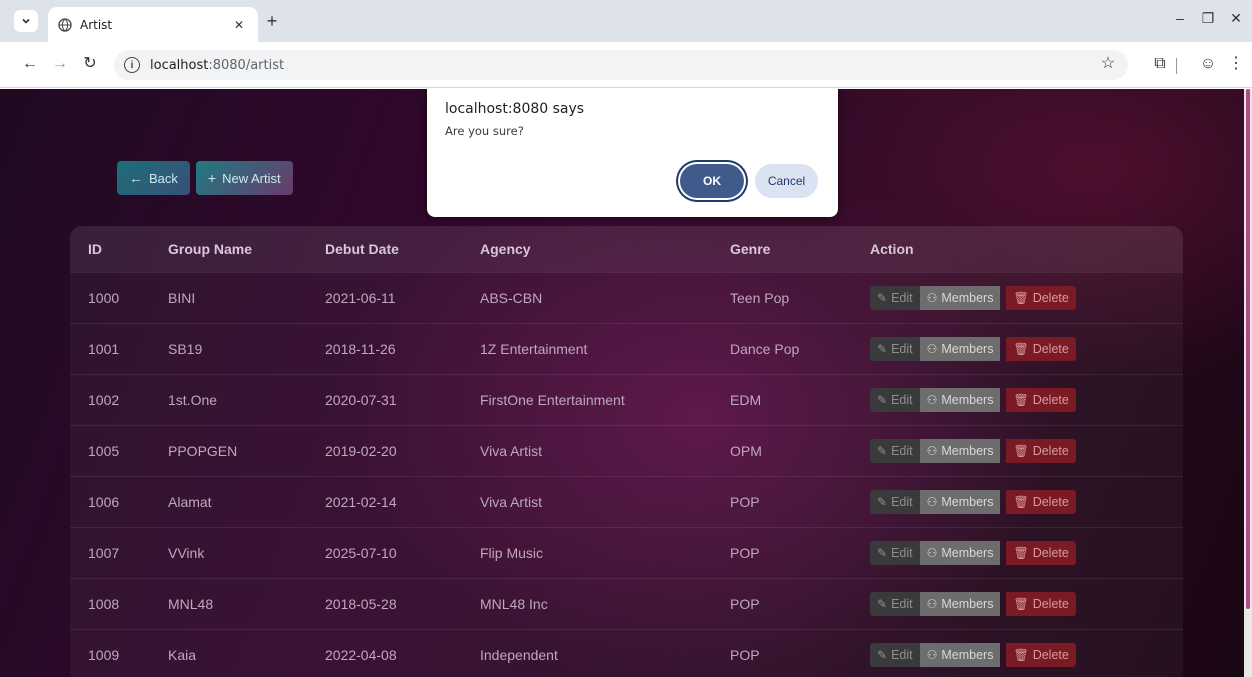  What do you see at coordinates (239, 25) in the screenshot?
I see `tab-close-icon: ✕` at bounding box center [239, 25].